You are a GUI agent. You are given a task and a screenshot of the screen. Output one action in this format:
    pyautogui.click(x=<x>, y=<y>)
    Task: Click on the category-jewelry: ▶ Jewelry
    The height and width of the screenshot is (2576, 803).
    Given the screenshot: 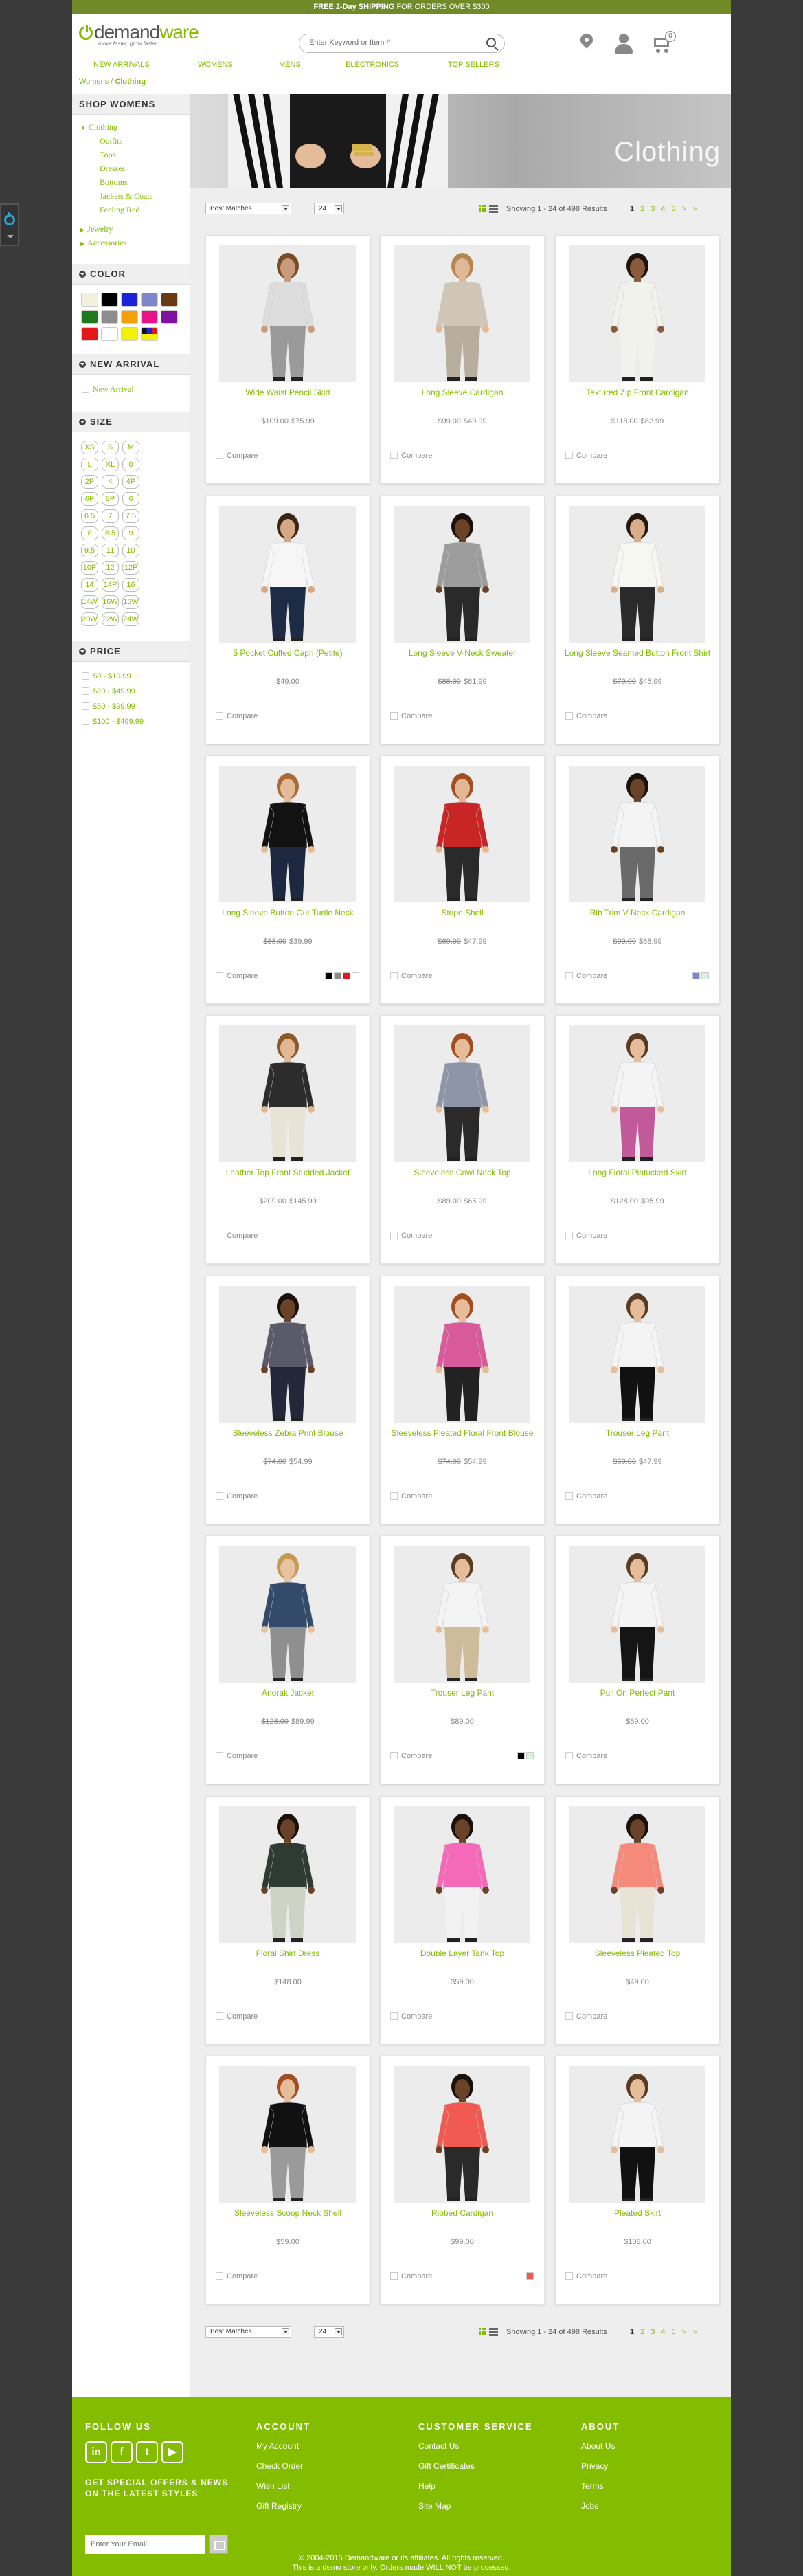 What is the action you would take?
    pyautogui.click(x=135, y=229)
    